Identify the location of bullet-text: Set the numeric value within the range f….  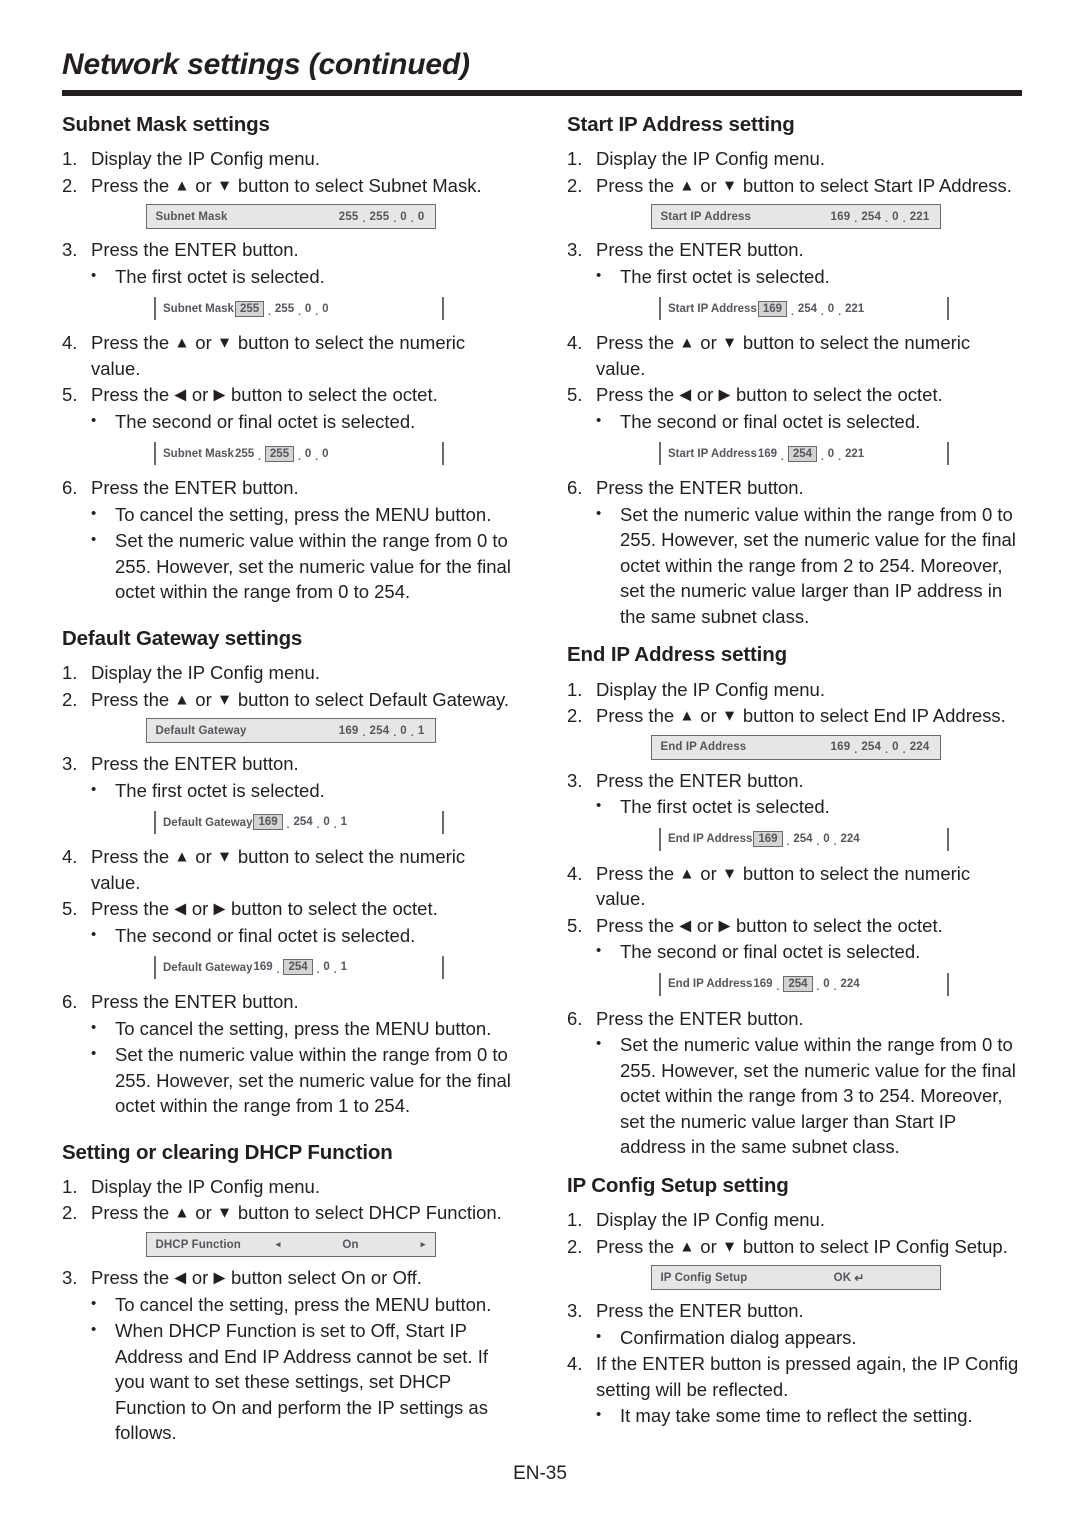
(818, 1096).